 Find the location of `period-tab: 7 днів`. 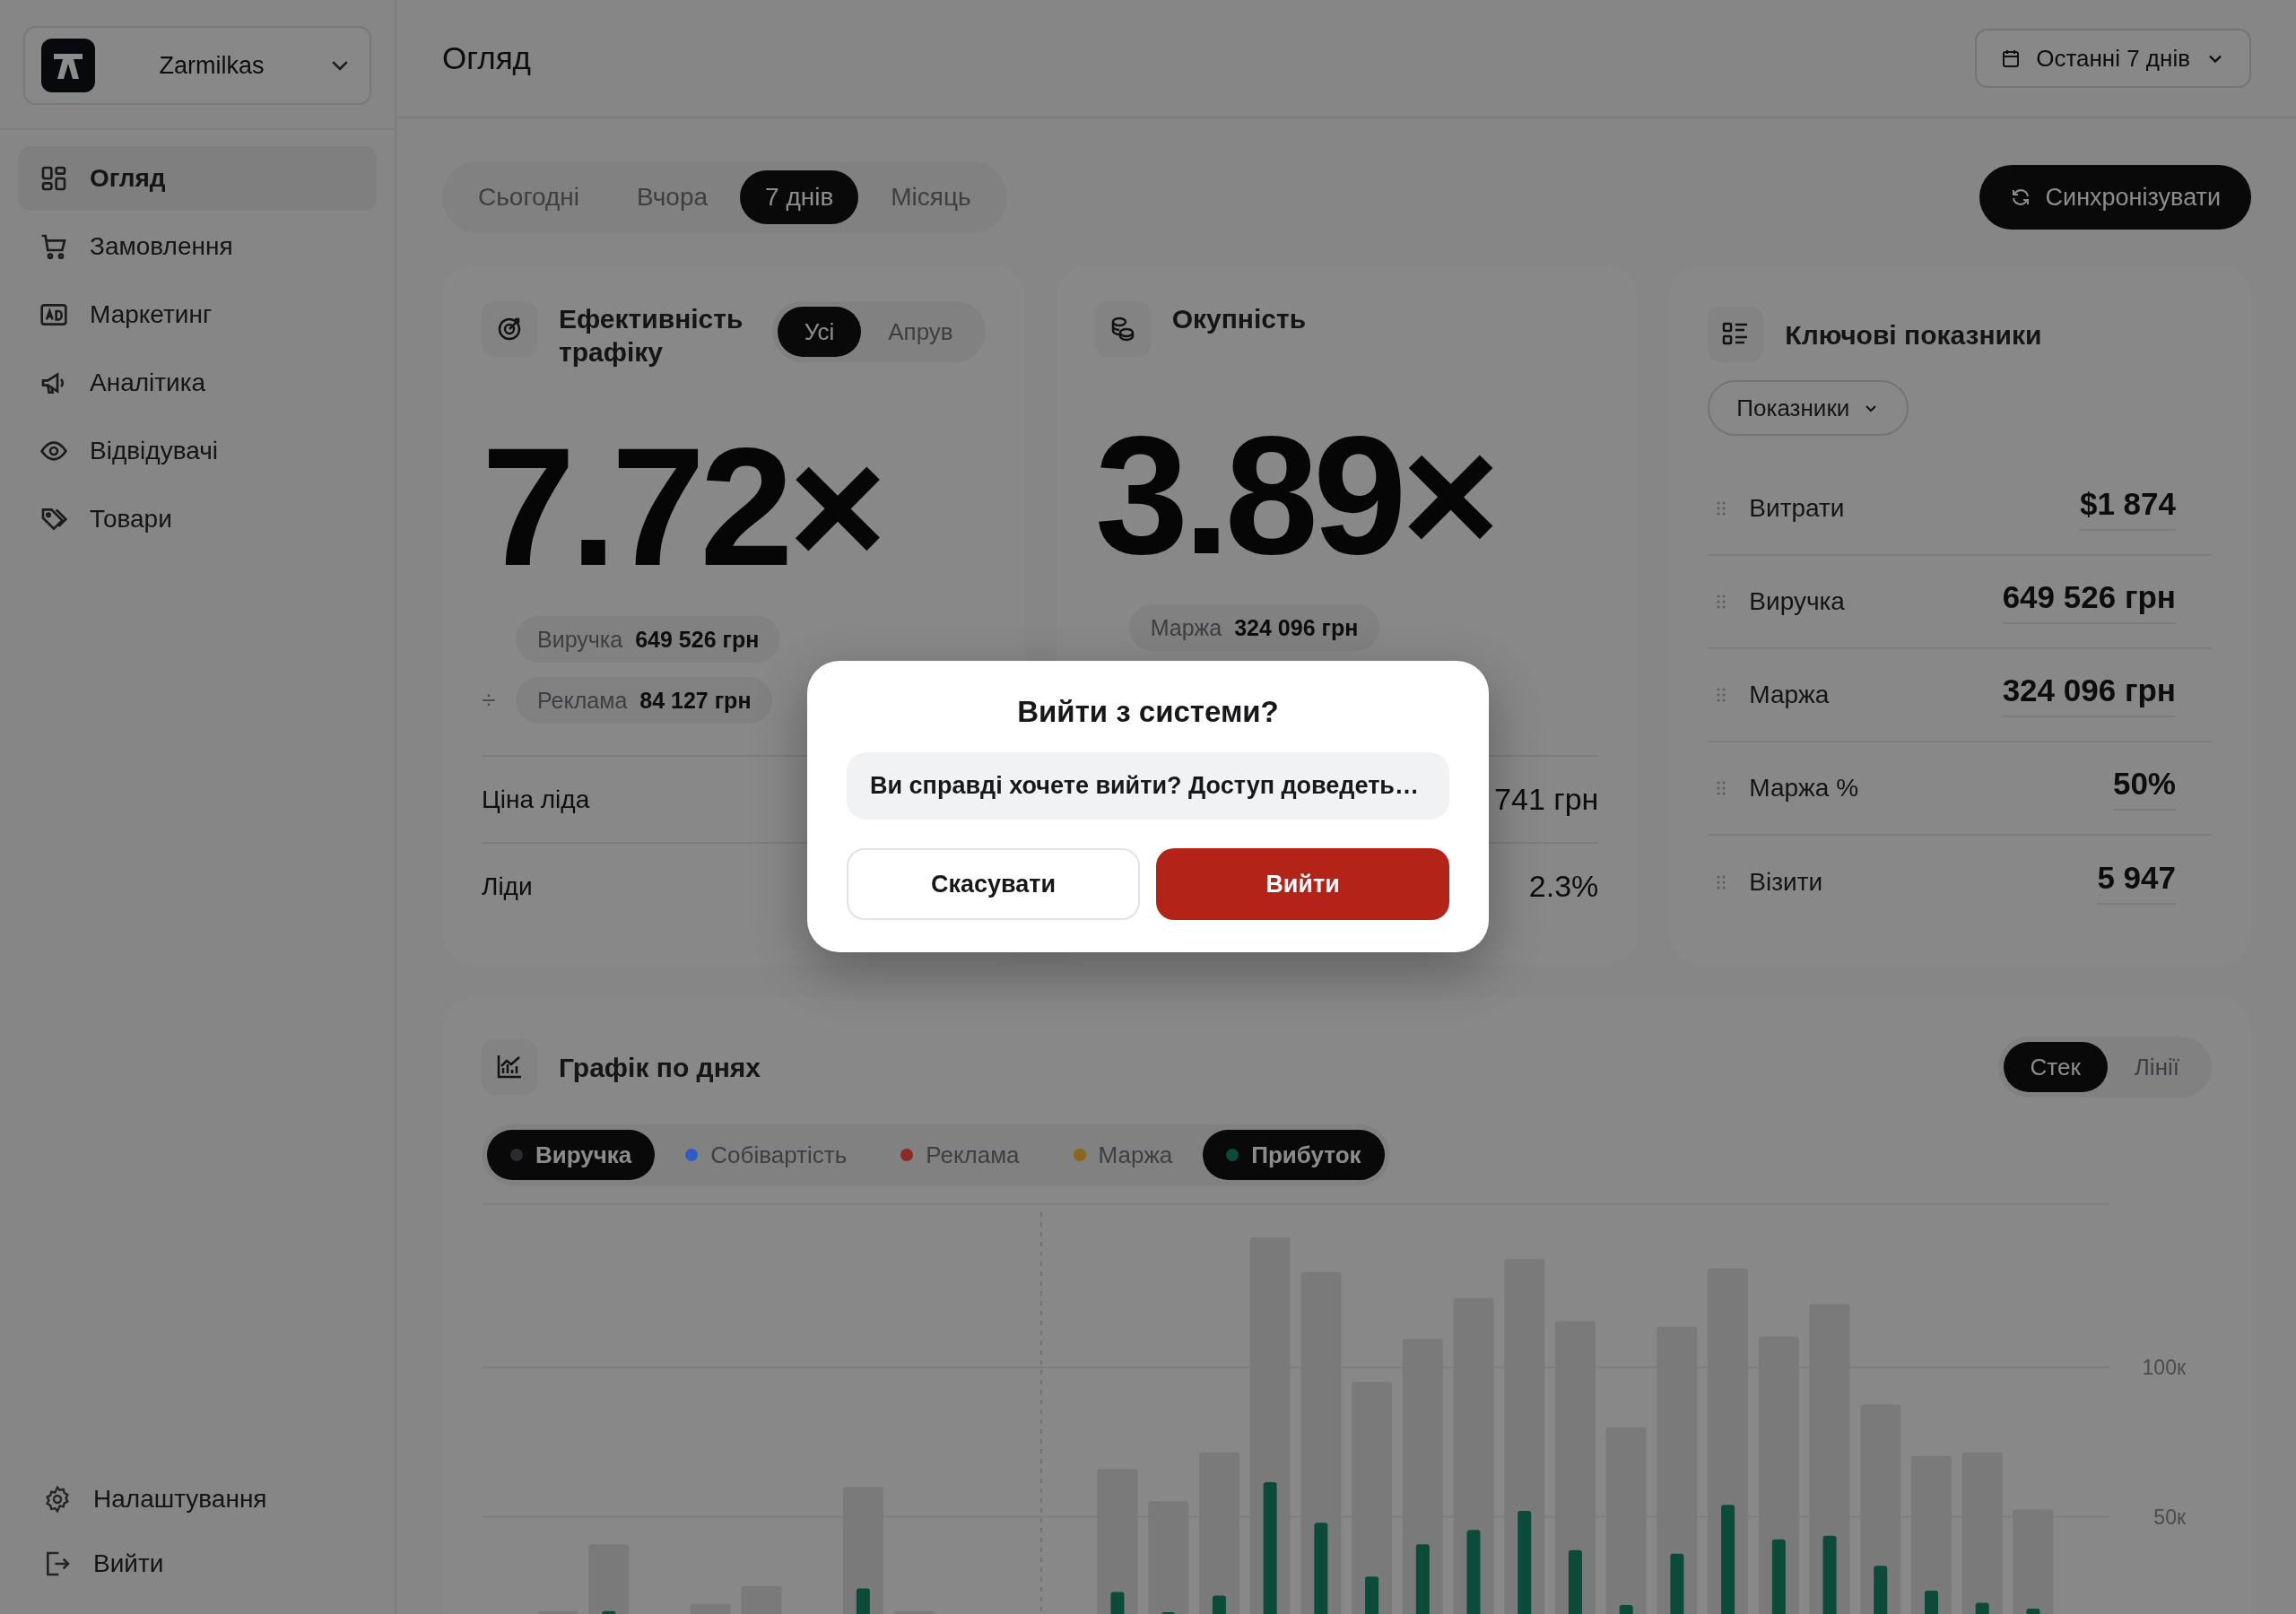

period-tab: 7 днів is located at coordinates (799, 197).